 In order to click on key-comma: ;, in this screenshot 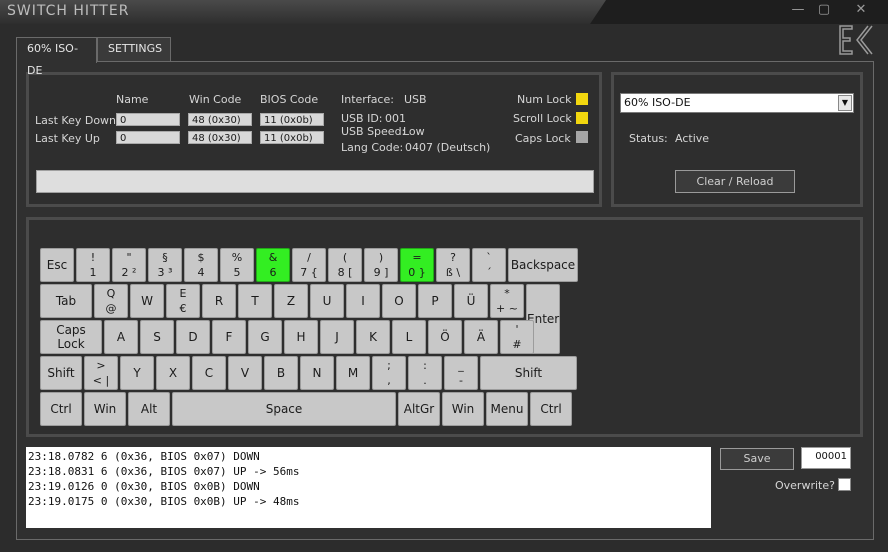, I will do `click(389, 373)`.